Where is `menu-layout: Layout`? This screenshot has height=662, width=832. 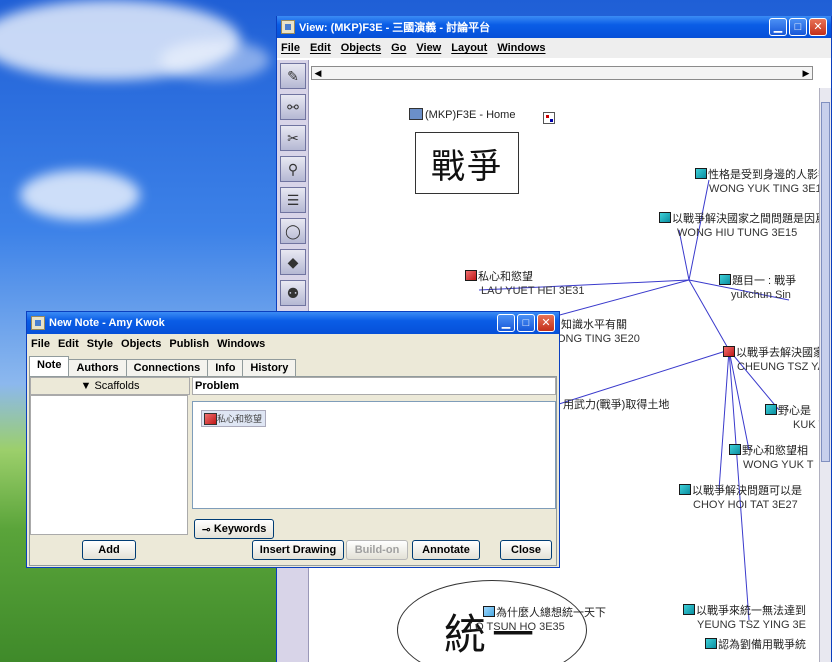 menu-layout: Layout is located at coordinates (469, 48).